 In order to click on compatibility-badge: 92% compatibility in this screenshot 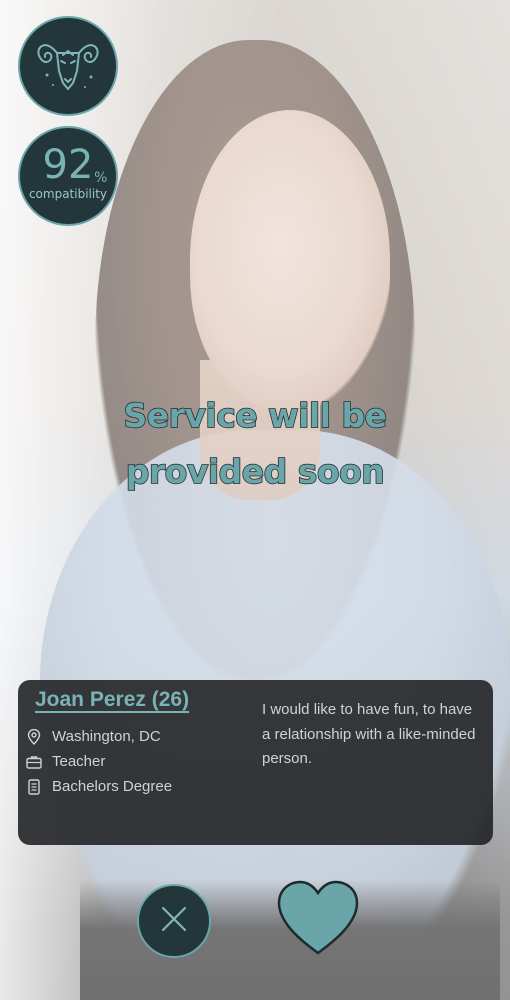, I will do `click(68, 176)`.